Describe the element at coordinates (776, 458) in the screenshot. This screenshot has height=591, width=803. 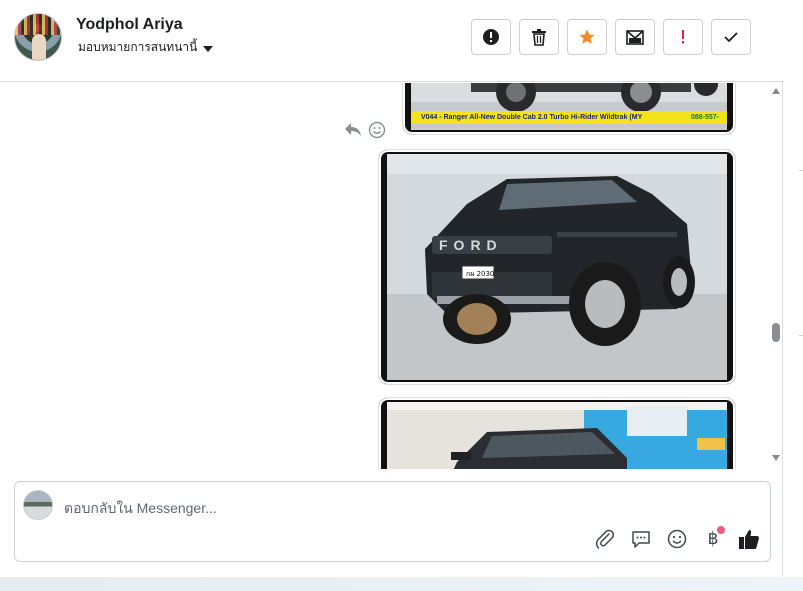
I see `scroll-down-arrow-icon` at that location.